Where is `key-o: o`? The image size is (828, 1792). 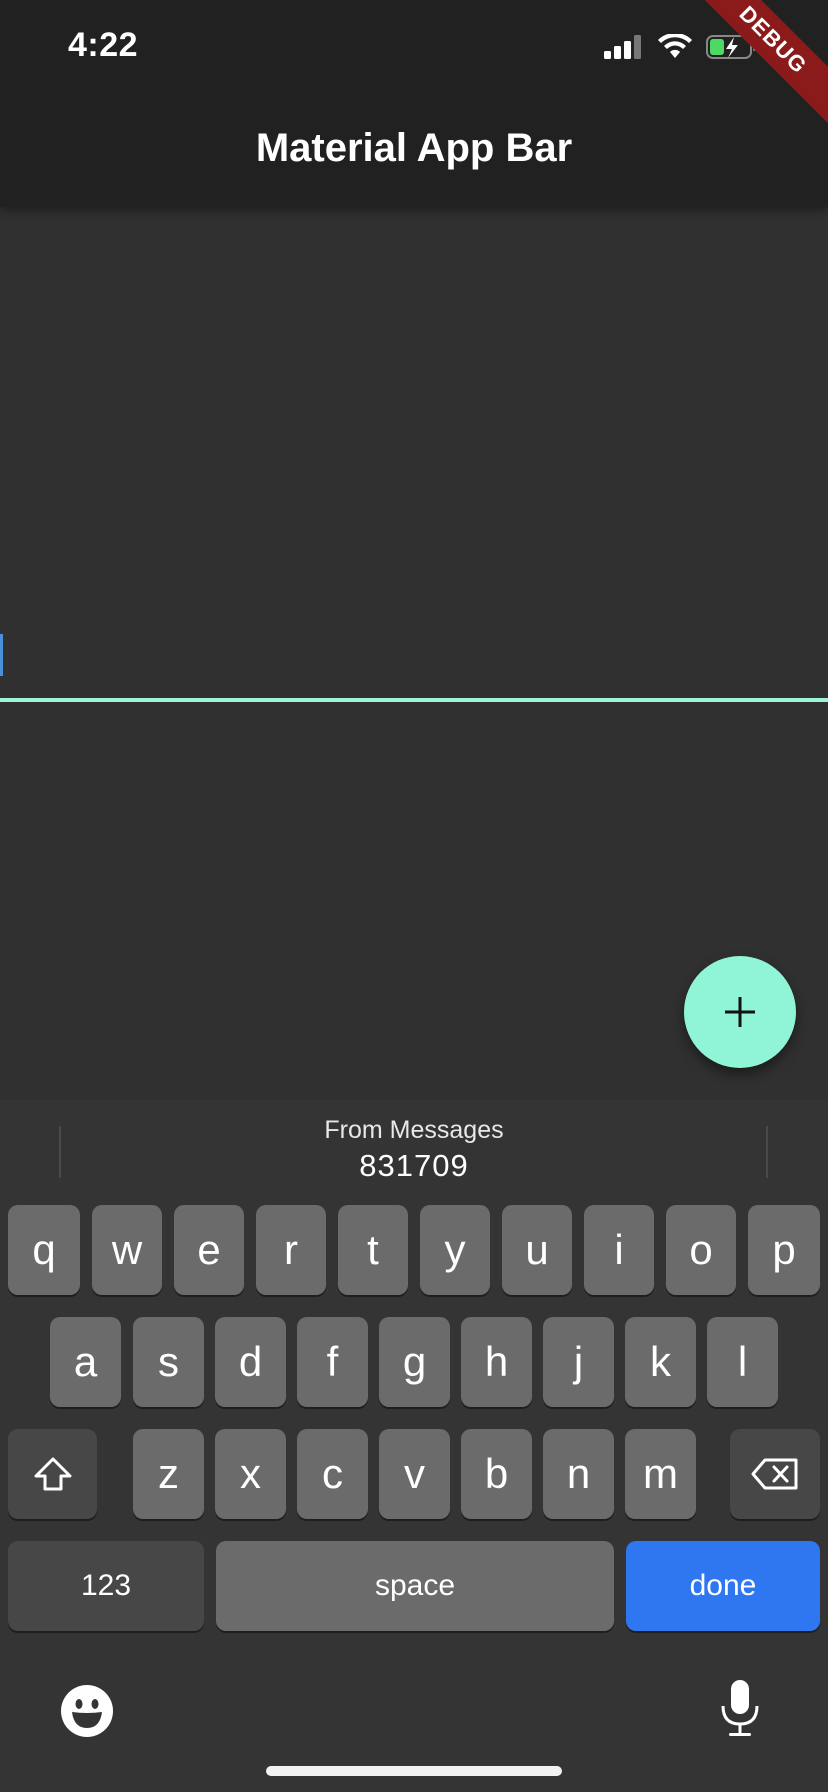
key-o: o is located at coordinates (701, 1250).